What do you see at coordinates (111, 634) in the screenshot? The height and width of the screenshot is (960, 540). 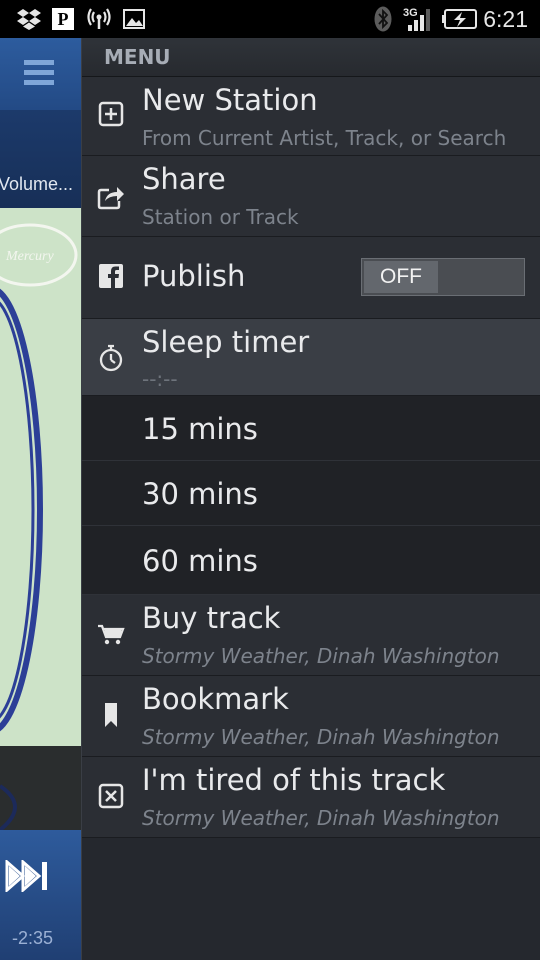 I see `cart-icon` at bounding box center [111, 634].